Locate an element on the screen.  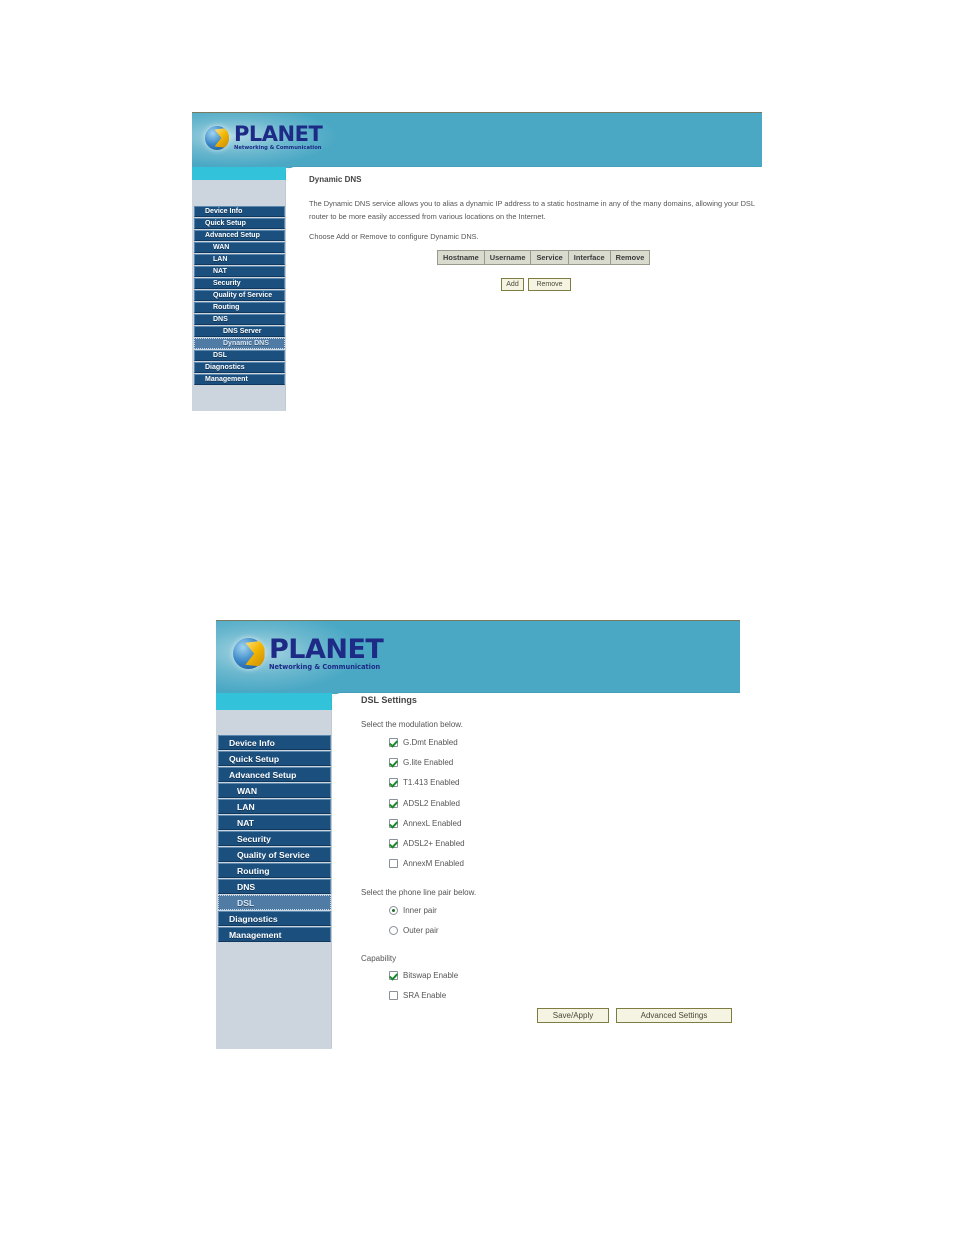
sidebar-item-label: Quick Setup is located at coordinates (225, 223).